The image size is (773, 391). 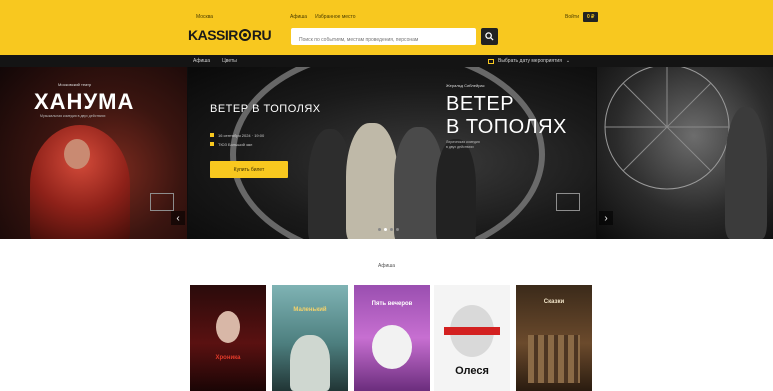 What do you see at coordinates (249, 169) in the screenshot?
I see `buy-ticket-button: Купить билет` at bounding box center [249, 169].